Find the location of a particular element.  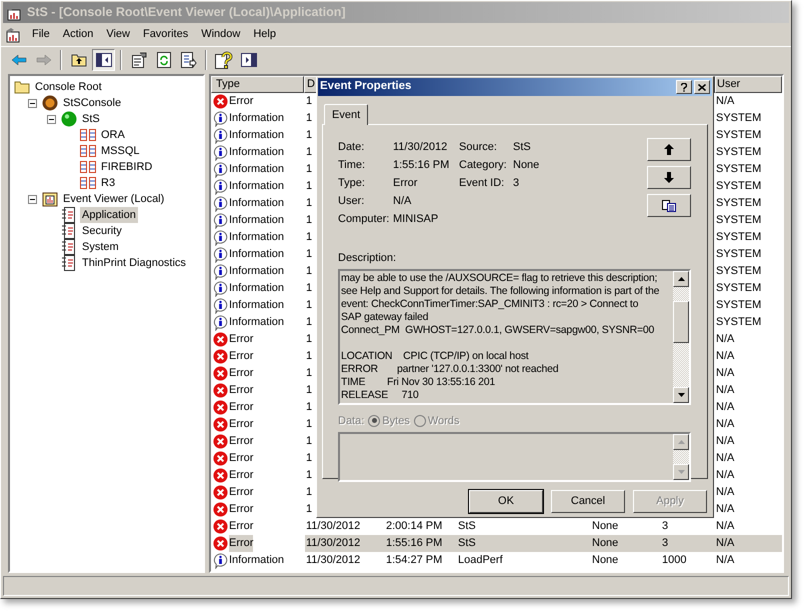

show-tree-icon is located at coordinates (104, 59).